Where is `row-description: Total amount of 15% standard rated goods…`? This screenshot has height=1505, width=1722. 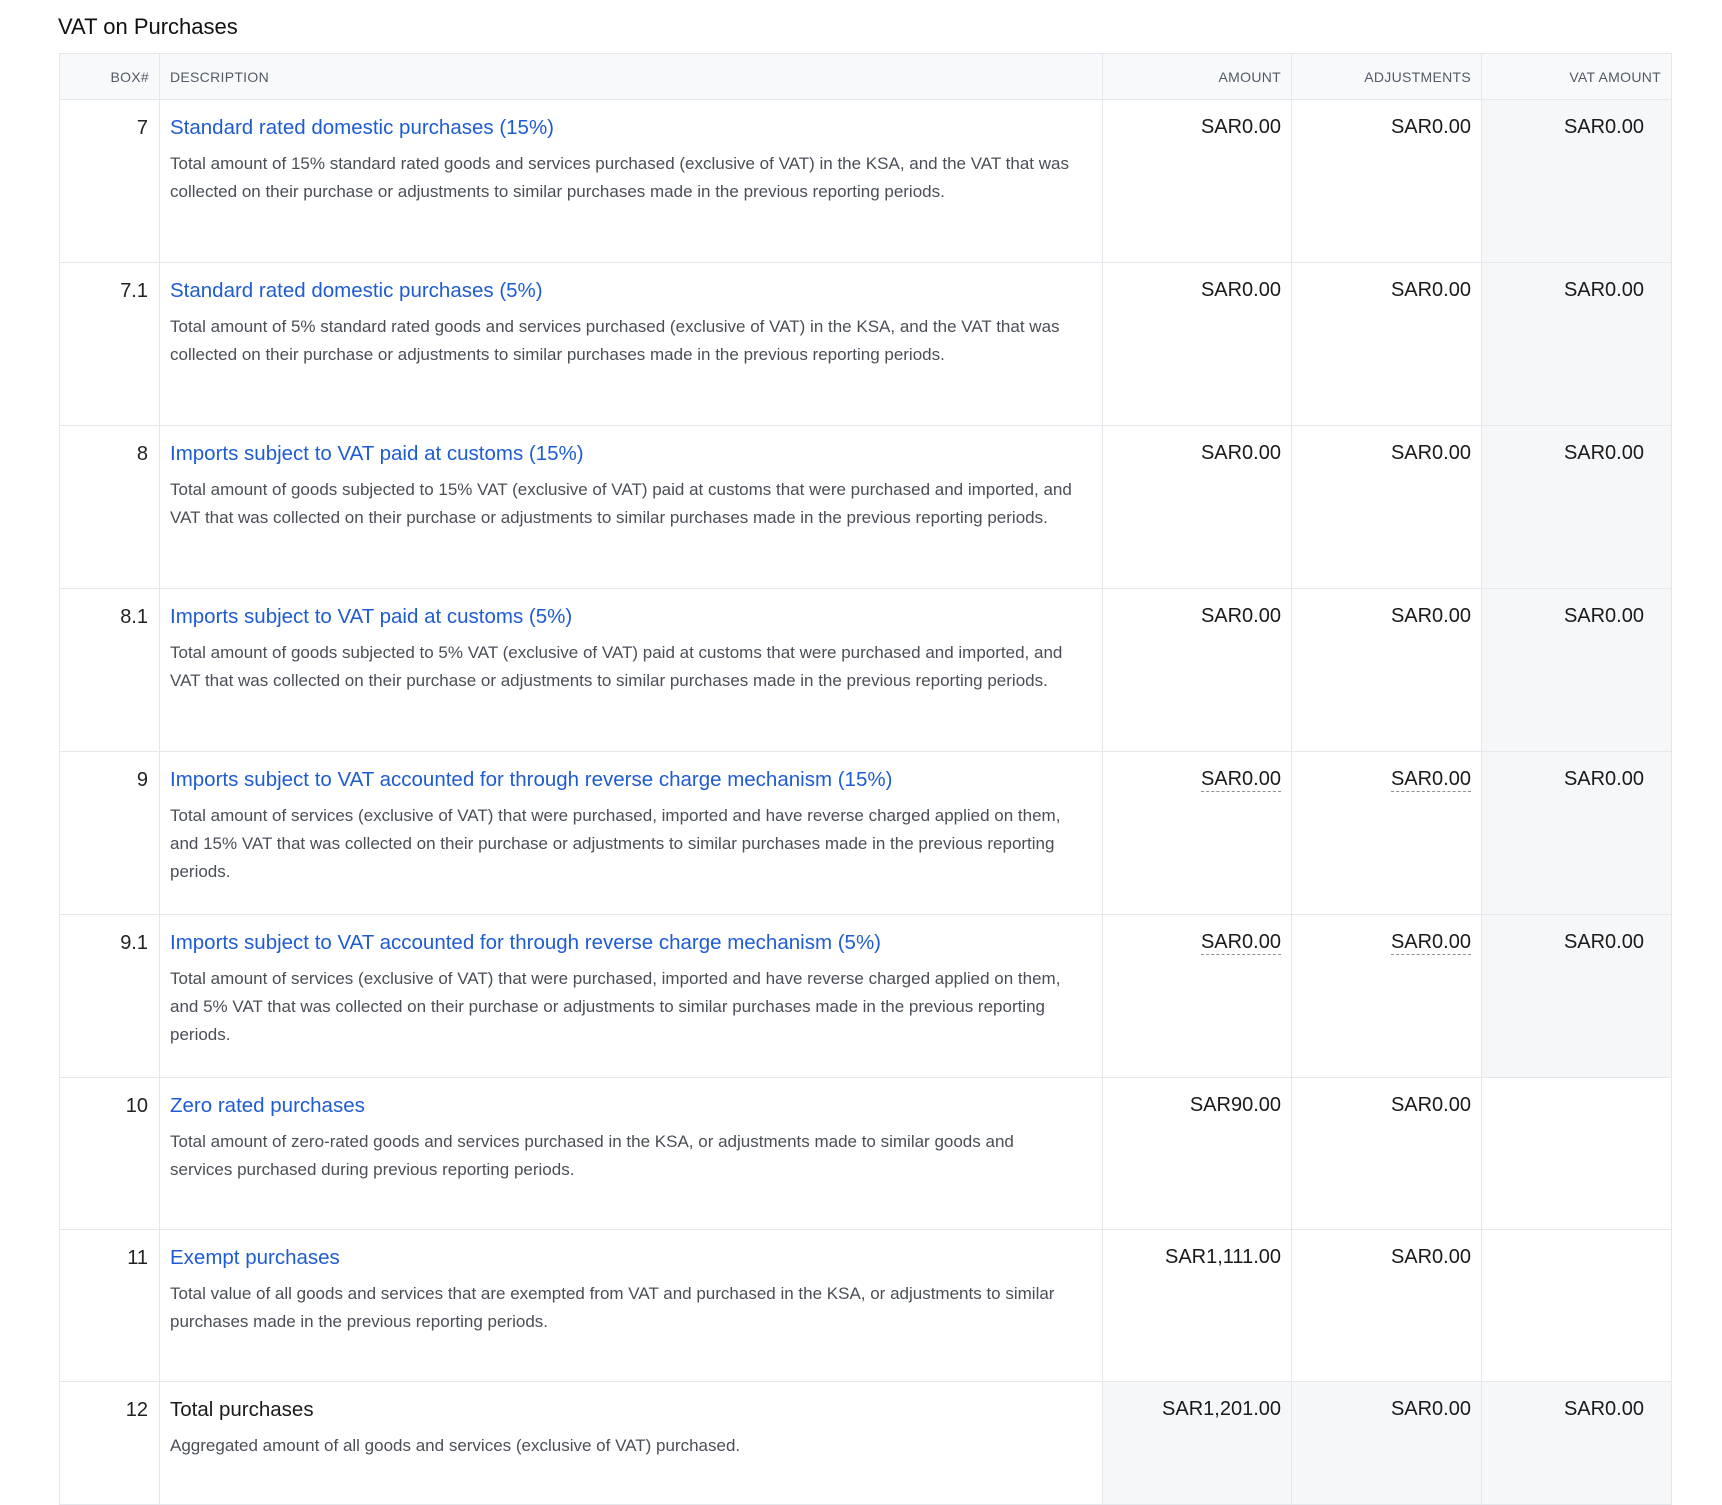 row-description: Total amount of 15% standard rated goods… is located at coordinates (619, 177).